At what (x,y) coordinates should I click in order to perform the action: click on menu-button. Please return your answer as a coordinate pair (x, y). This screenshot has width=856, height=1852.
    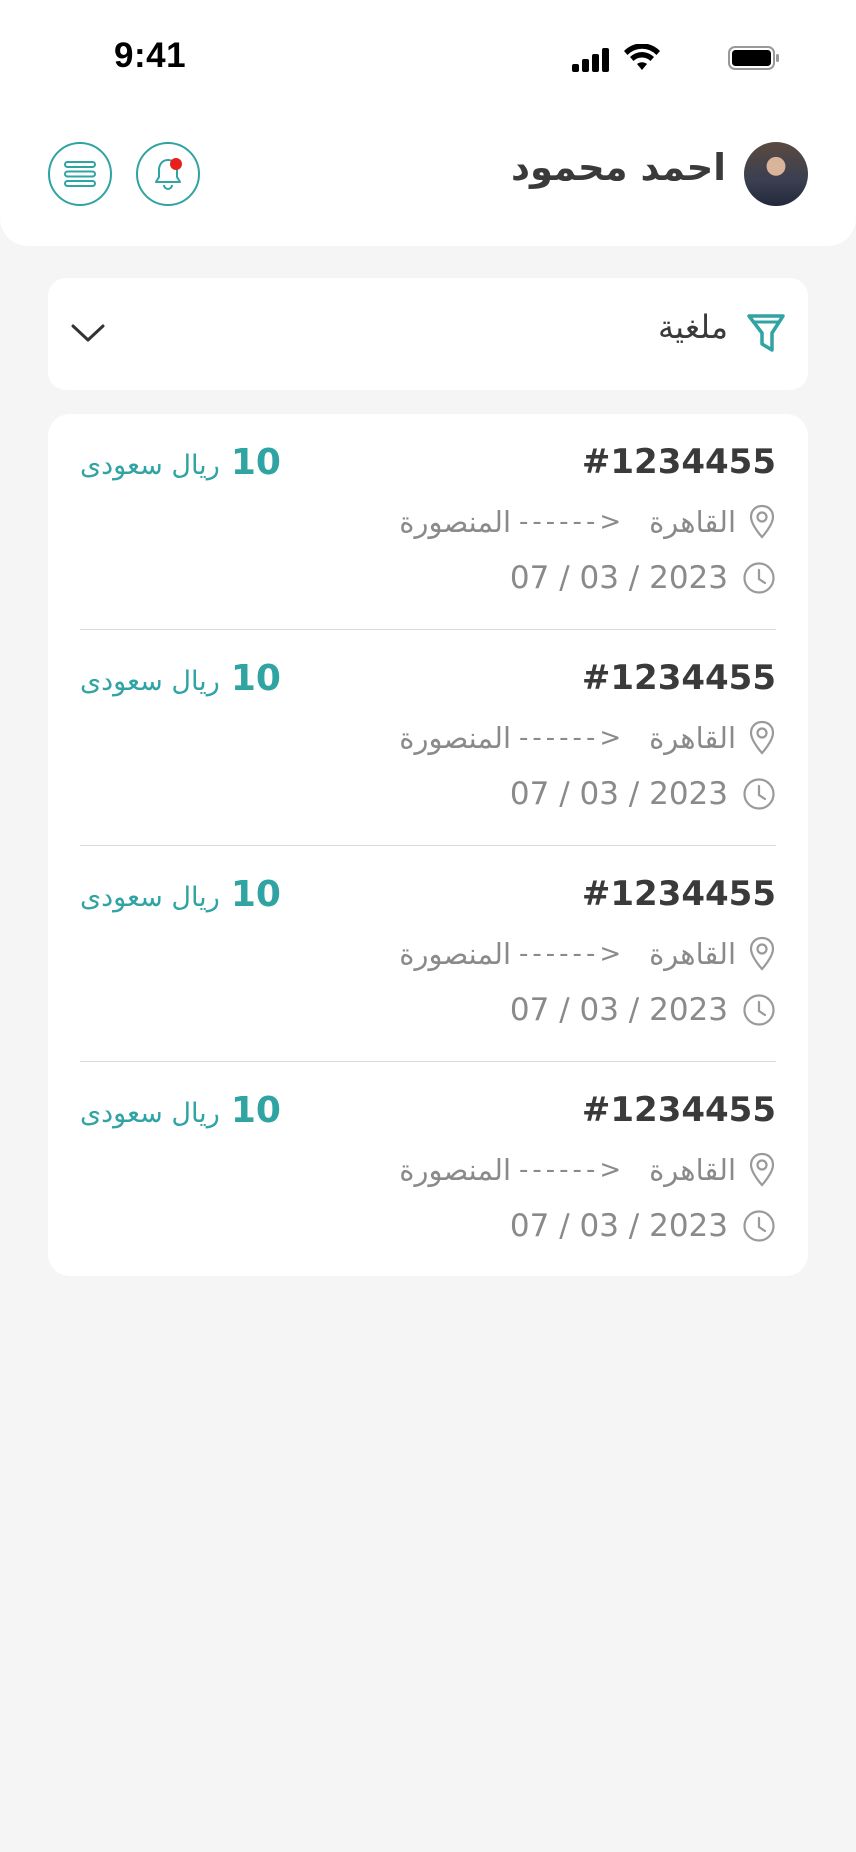
    Looking at the image, I should click on (80, 174).